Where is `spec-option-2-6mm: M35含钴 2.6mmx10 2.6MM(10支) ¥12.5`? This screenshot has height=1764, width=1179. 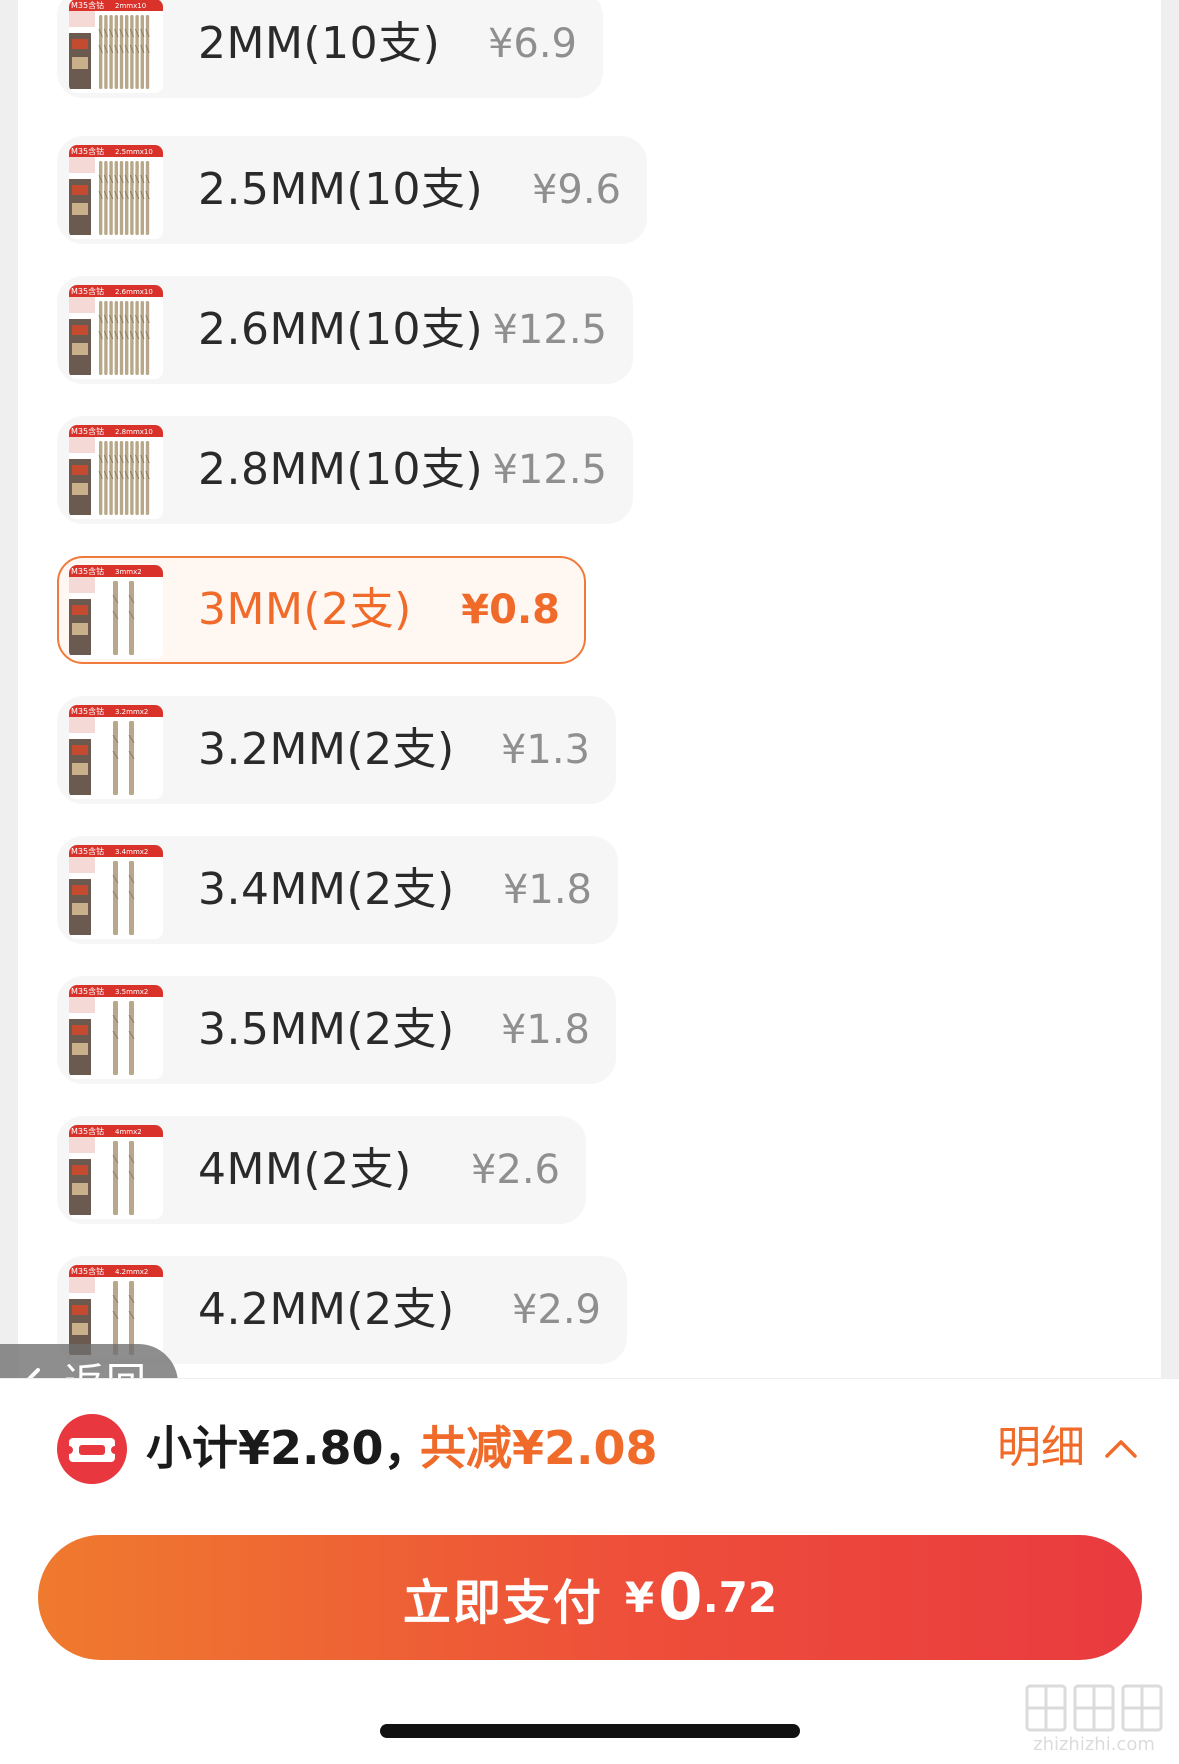
spec-option-2-6mm: M35含钴 2.6mmx10 2.6MM(10支) ¥12.5 is located at coordinates (345, 330).